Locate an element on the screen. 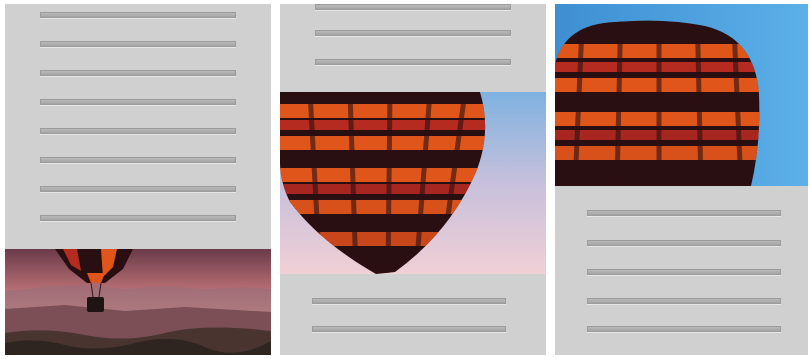 The width and height of the screenshot is (810, 359). balloon-landscape-photo is located at coordinates (138, 302).